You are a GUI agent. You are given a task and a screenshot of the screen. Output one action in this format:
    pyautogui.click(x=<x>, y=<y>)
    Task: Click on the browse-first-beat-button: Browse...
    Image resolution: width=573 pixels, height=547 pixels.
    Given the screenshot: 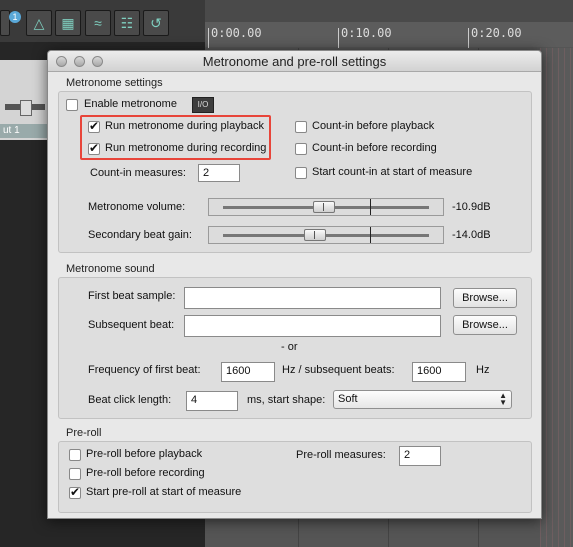 What is the action you would take?
    pyautogui.click(x=485, y=298)
    